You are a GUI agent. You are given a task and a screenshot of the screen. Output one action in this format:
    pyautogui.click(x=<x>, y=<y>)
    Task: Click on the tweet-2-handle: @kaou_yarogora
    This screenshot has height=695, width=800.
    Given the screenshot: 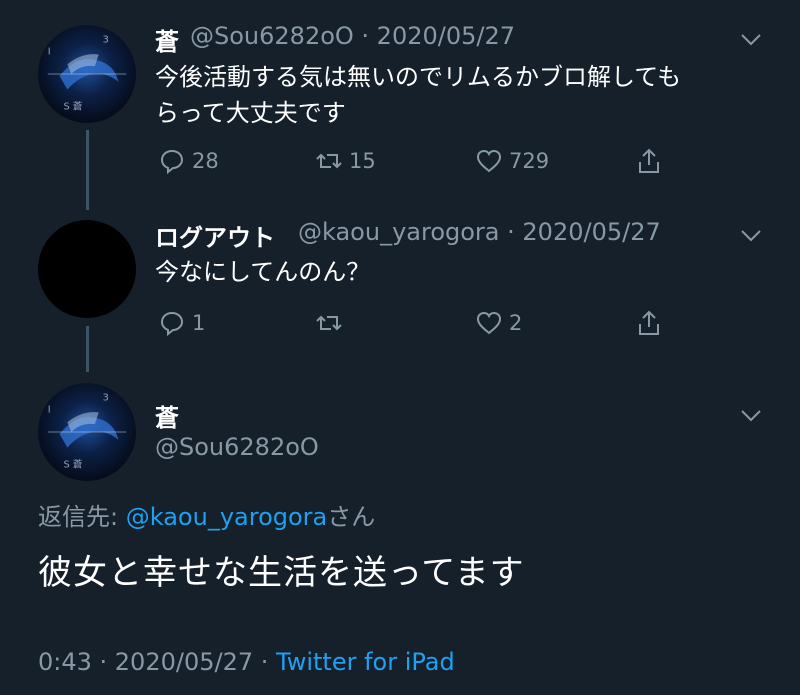 What is the action you would take?
    pyautogui.click(x=399, y=232)
    